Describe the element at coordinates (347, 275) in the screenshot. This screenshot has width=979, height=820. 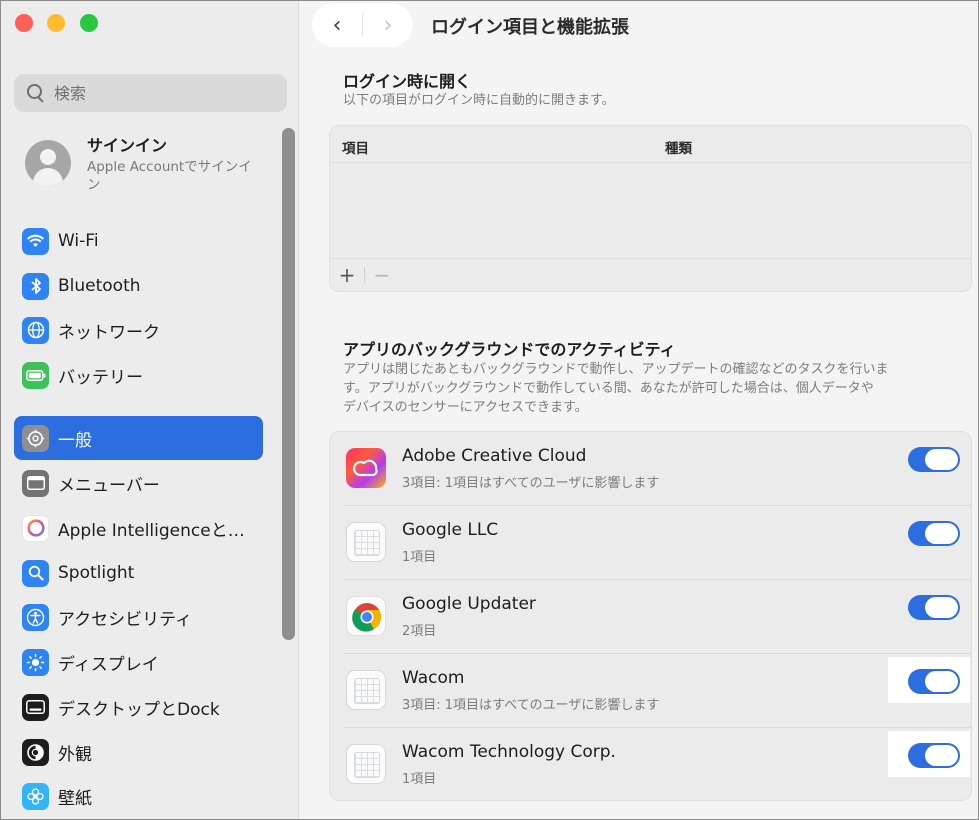
I see `add-login-item-button: +` at that location.